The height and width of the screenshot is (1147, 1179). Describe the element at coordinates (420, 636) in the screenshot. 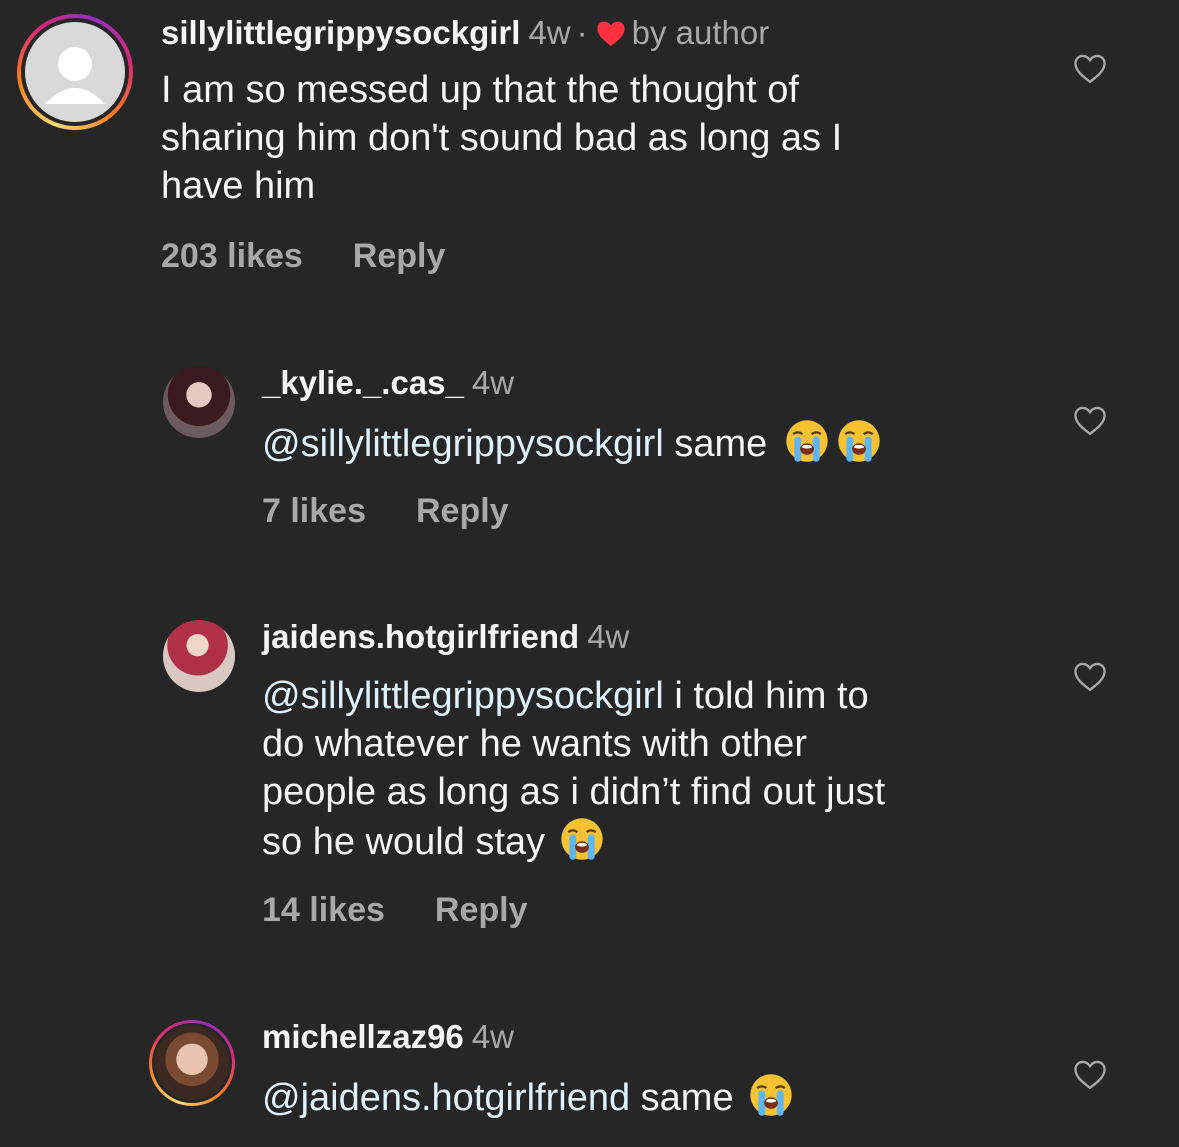

I see `username: jaidens.hotgirlfriend` at that location.